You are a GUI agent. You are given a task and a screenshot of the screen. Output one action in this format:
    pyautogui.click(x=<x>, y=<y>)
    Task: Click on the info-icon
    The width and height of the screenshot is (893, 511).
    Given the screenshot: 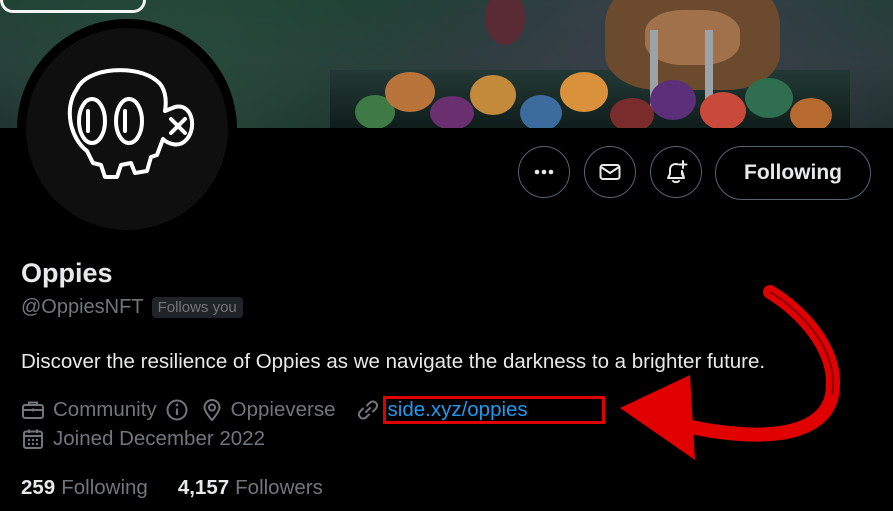 What is the action you would take?
    pyautogui.click(x=177, y=410)
    